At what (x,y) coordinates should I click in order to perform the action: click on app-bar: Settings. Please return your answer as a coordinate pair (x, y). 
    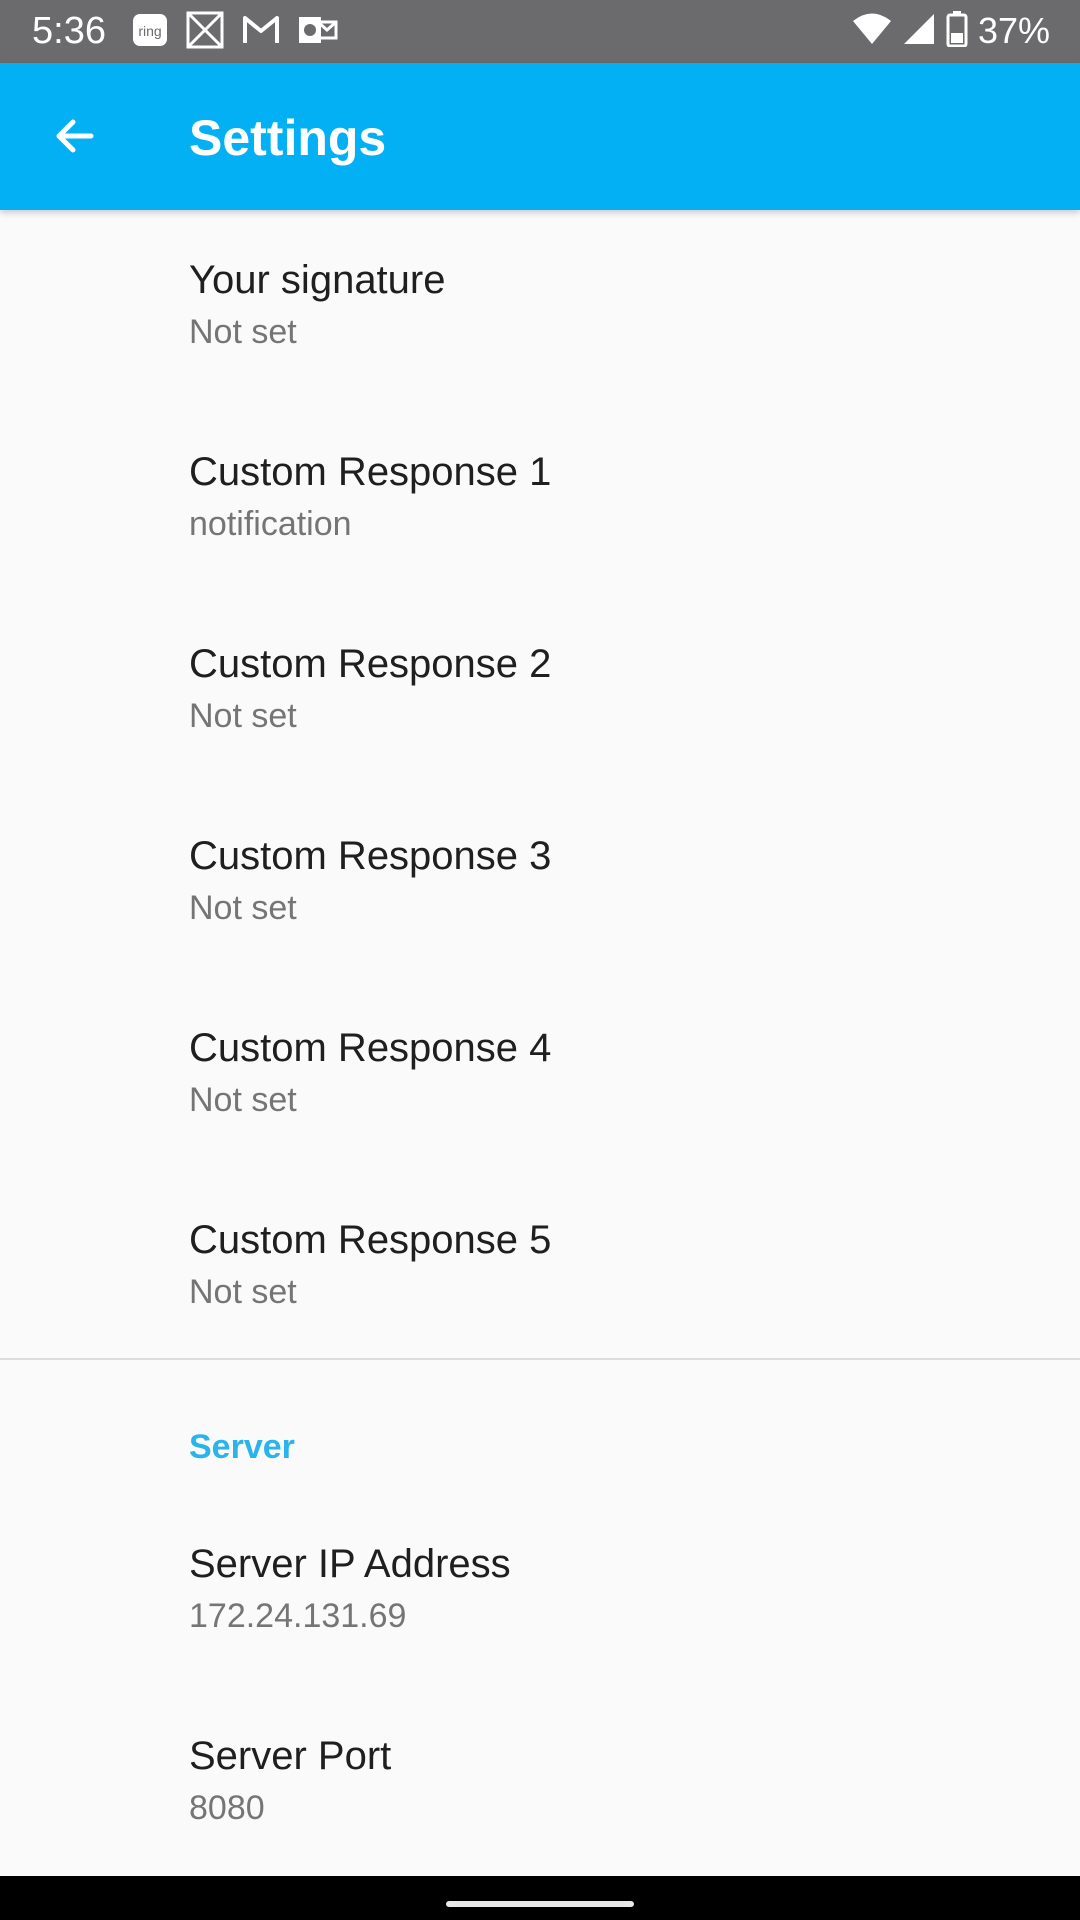
    Looking at the image, I should click on (540, 136).